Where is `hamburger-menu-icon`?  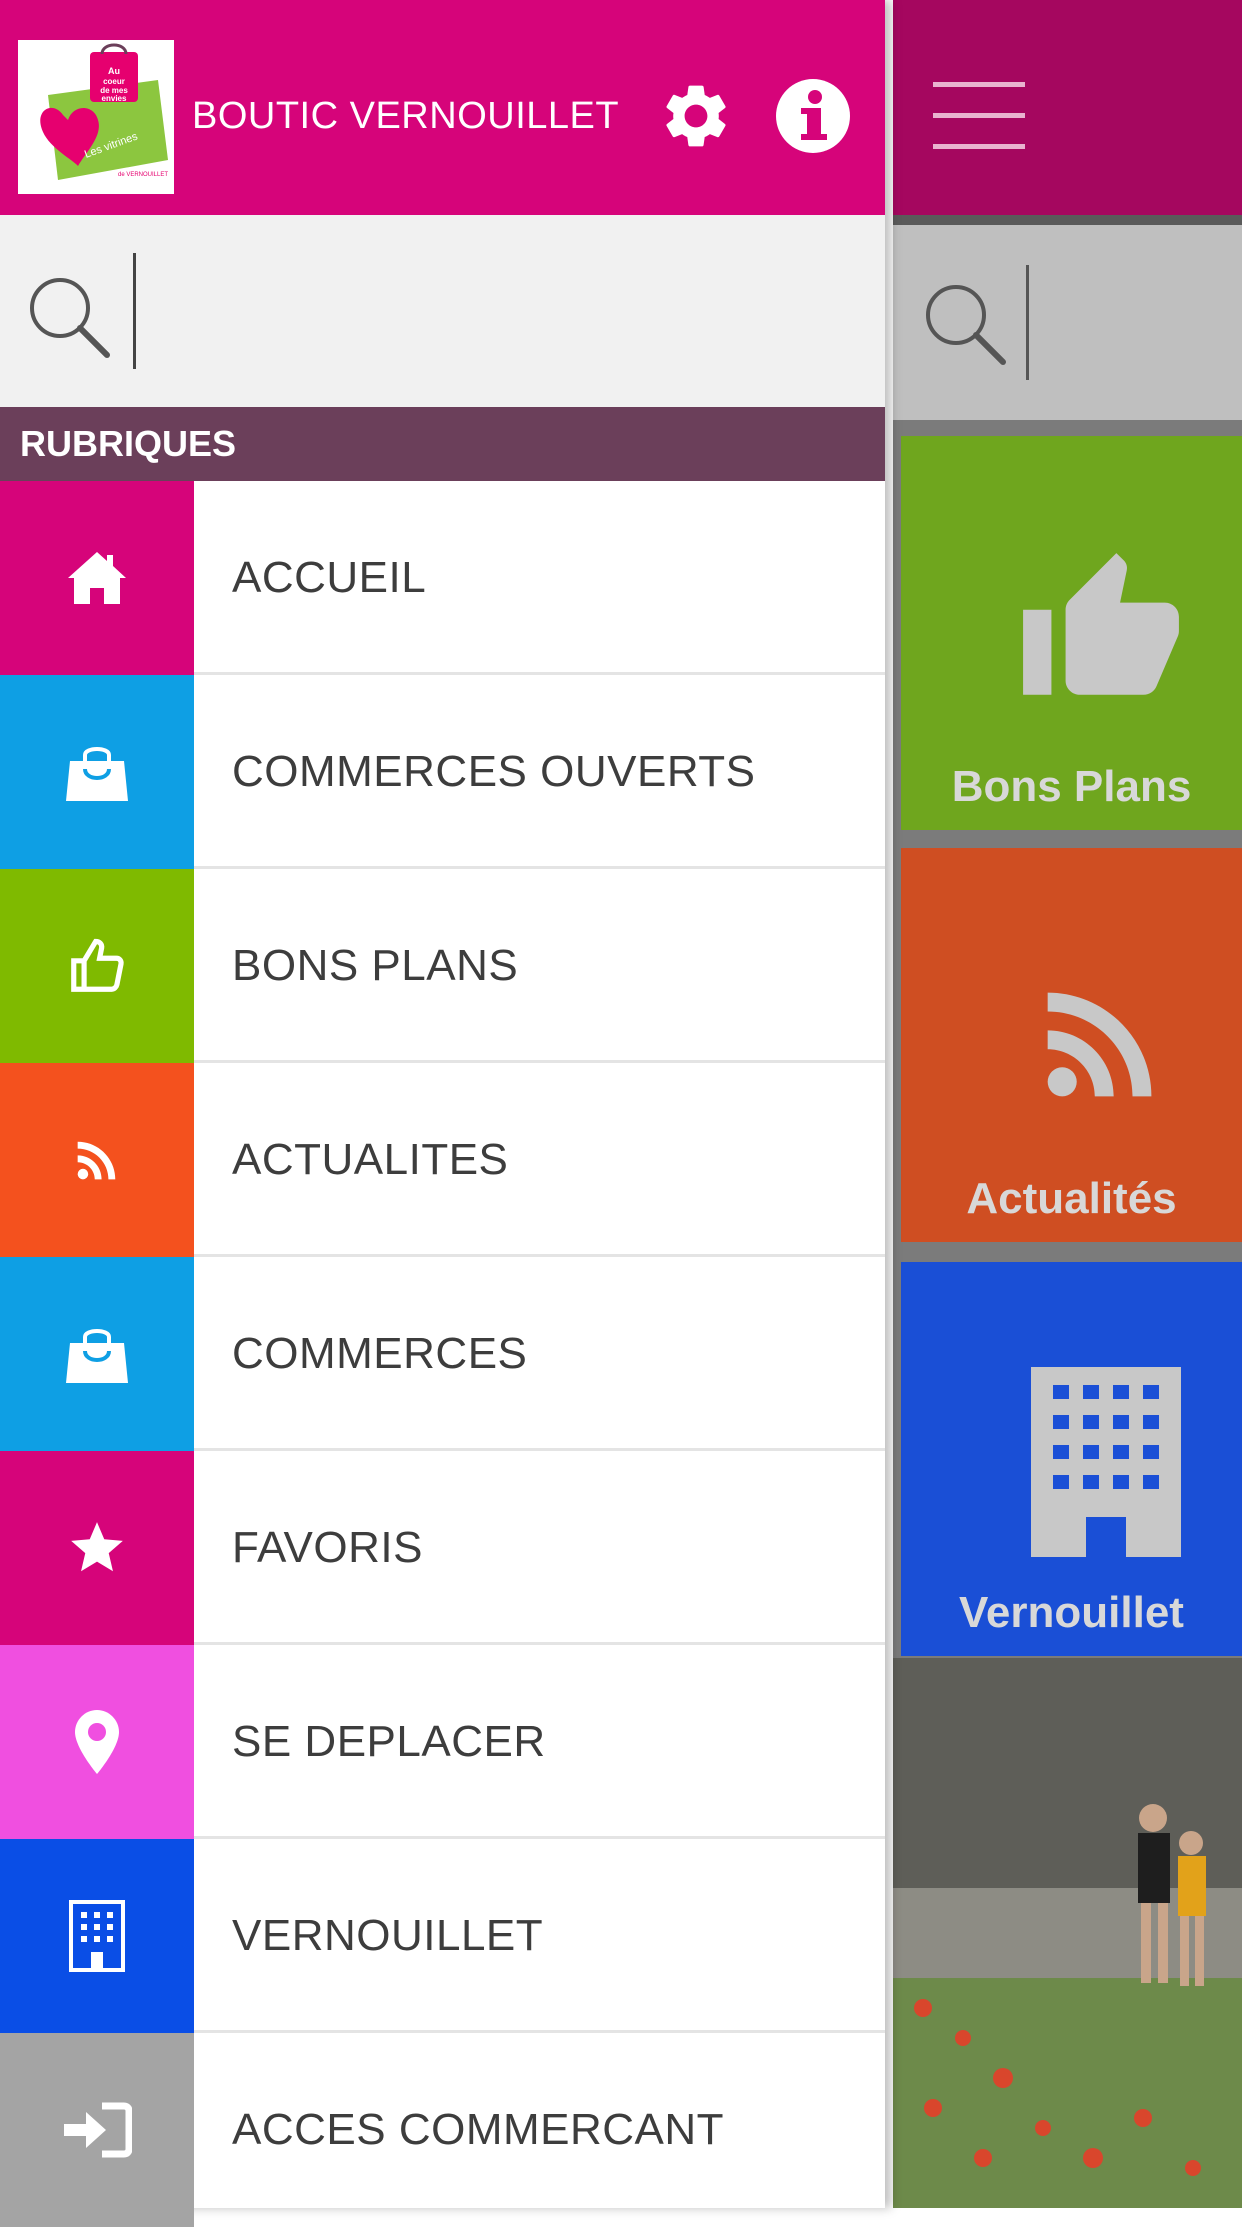 hamburger-menu-icon is located at coordinates (979, 117).